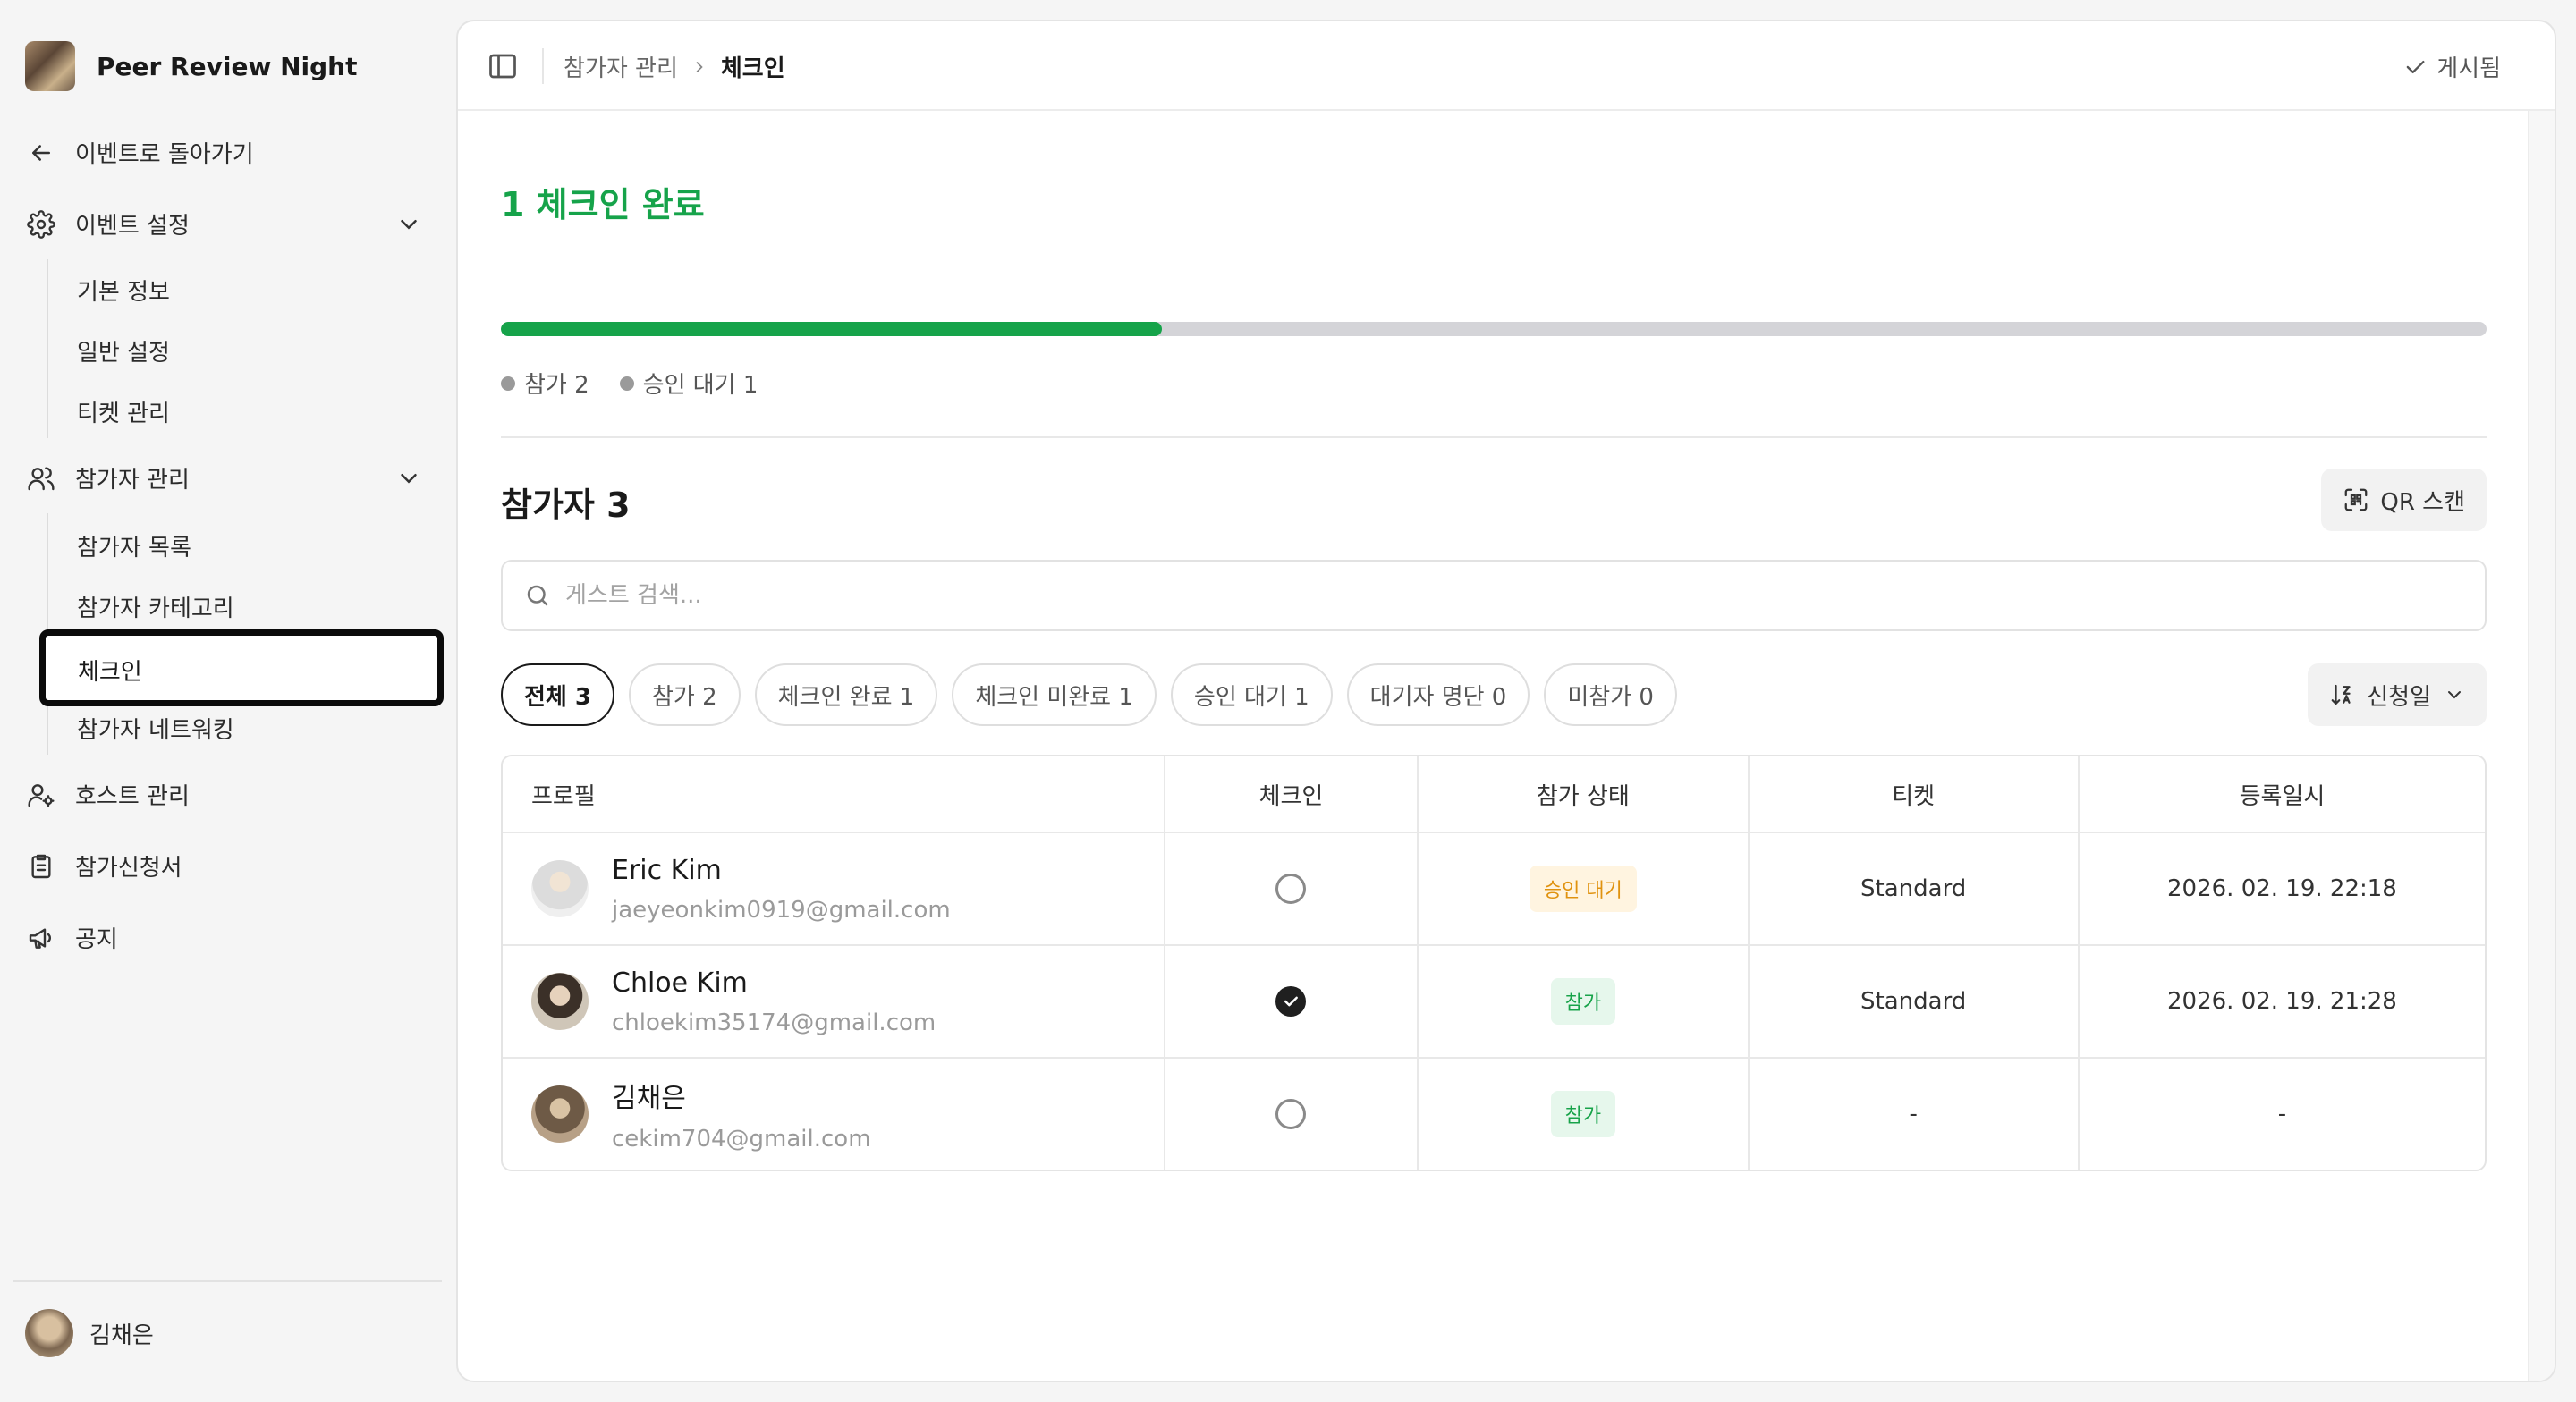 This screenshot has height=1402, width=2576. I want to click on sidebar-item-checkin-label: 체크인, so click(110, 672).